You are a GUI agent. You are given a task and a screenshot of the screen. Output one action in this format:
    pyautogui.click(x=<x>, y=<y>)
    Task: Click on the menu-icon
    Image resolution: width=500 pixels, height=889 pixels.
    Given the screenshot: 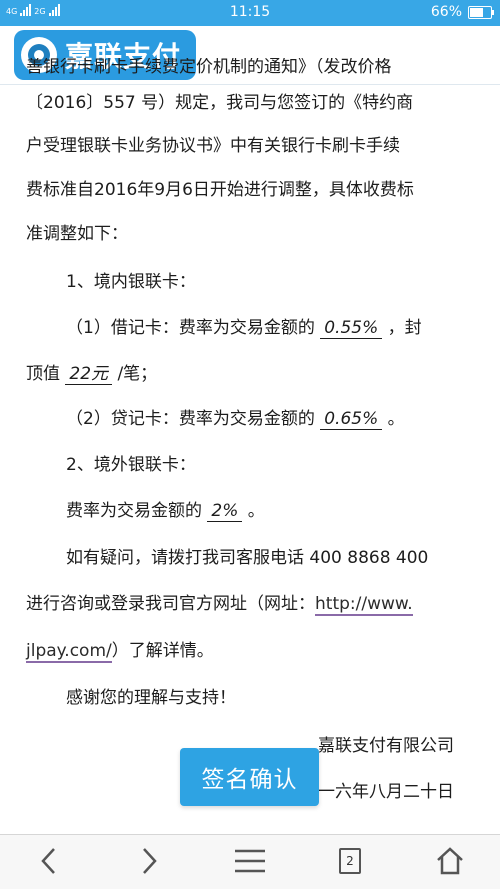 What is the action you would take?
    pyautogui.click(x=250, y=861)
    